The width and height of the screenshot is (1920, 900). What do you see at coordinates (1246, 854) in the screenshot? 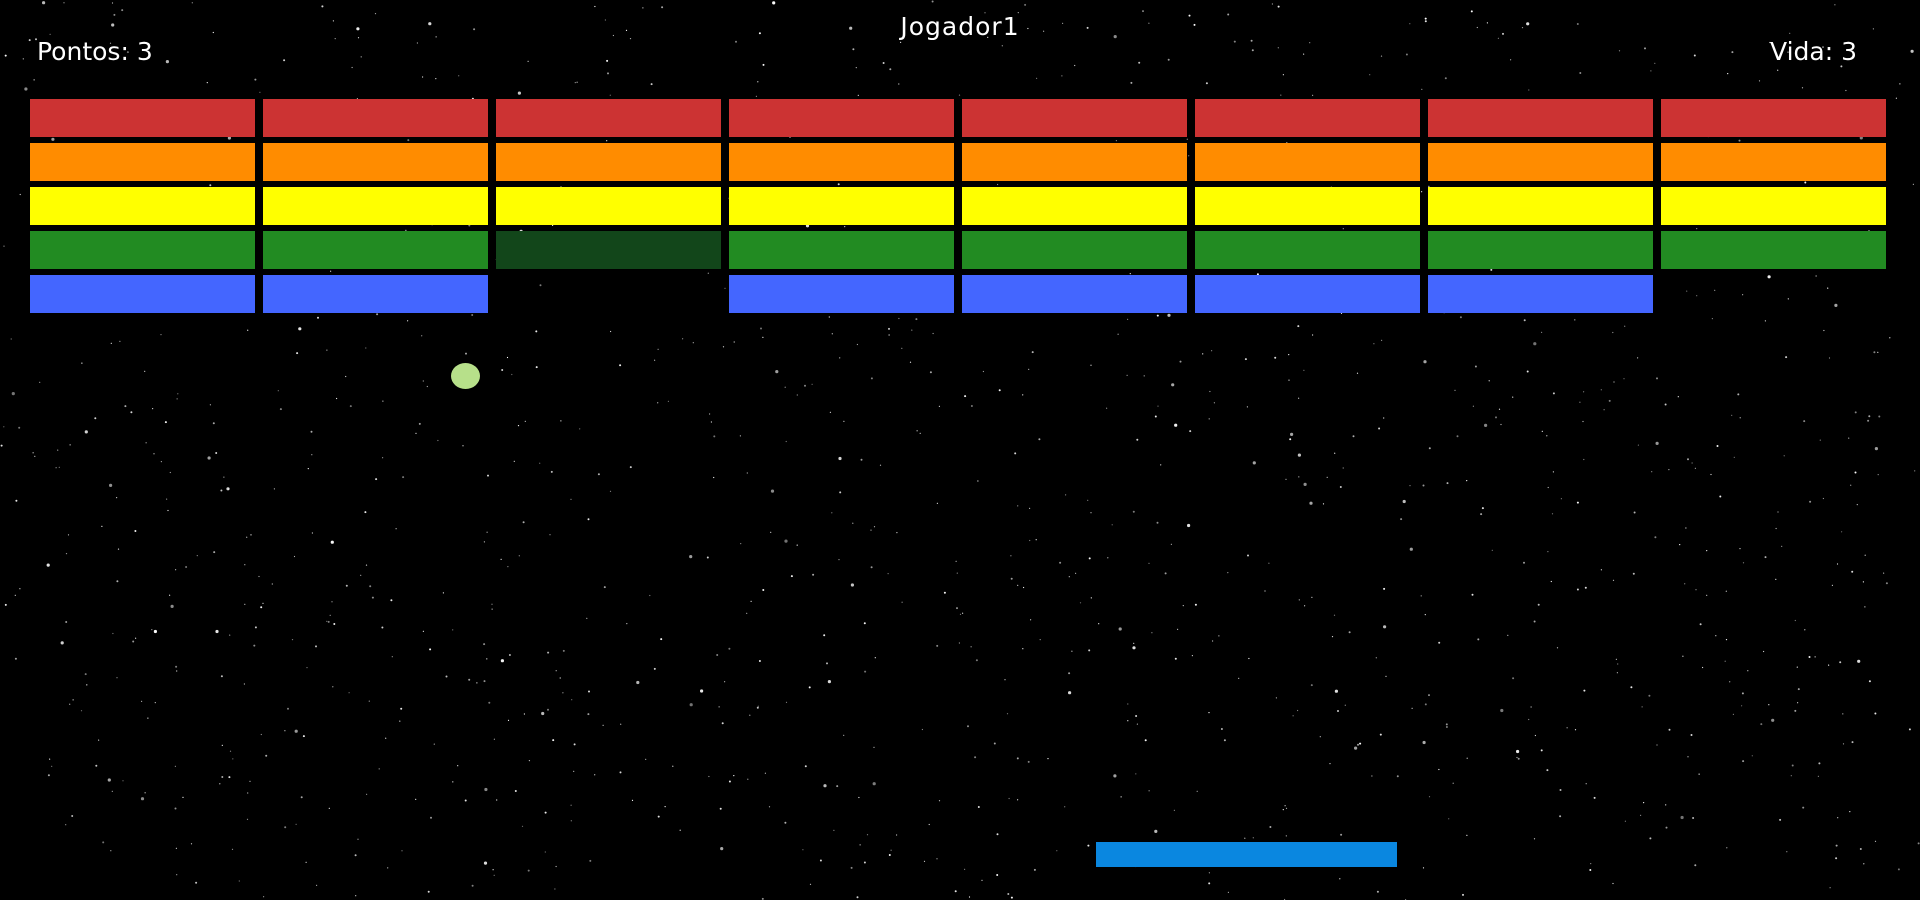
I see `paddle` at bounding box center [1246, 854].